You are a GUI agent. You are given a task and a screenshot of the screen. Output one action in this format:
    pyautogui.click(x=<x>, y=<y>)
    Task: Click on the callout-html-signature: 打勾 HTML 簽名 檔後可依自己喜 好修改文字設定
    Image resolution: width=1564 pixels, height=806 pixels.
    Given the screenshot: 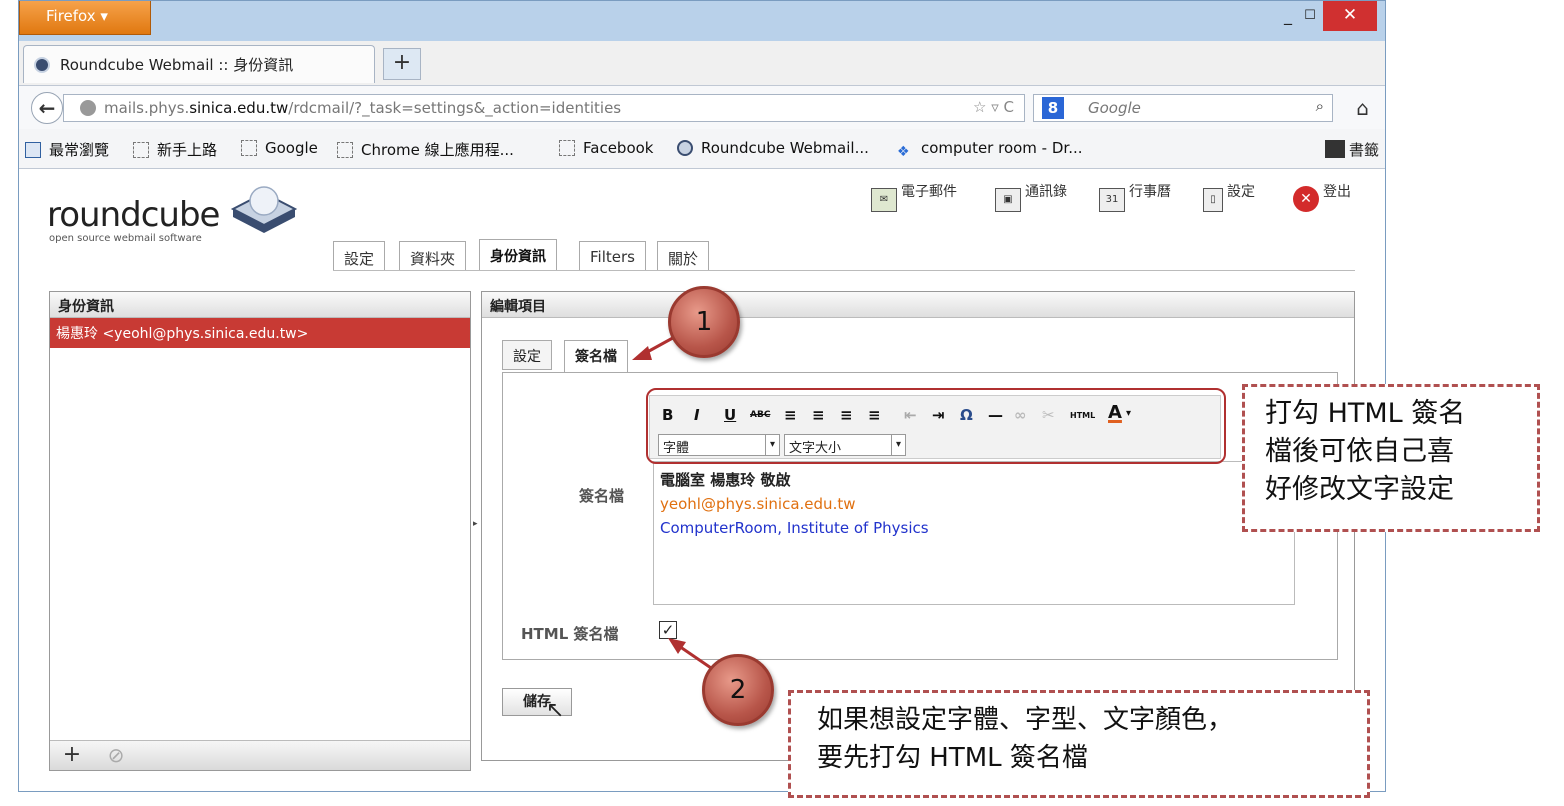 What is the action you would take?
    pyautogui.click(x=1391, y=458)
    